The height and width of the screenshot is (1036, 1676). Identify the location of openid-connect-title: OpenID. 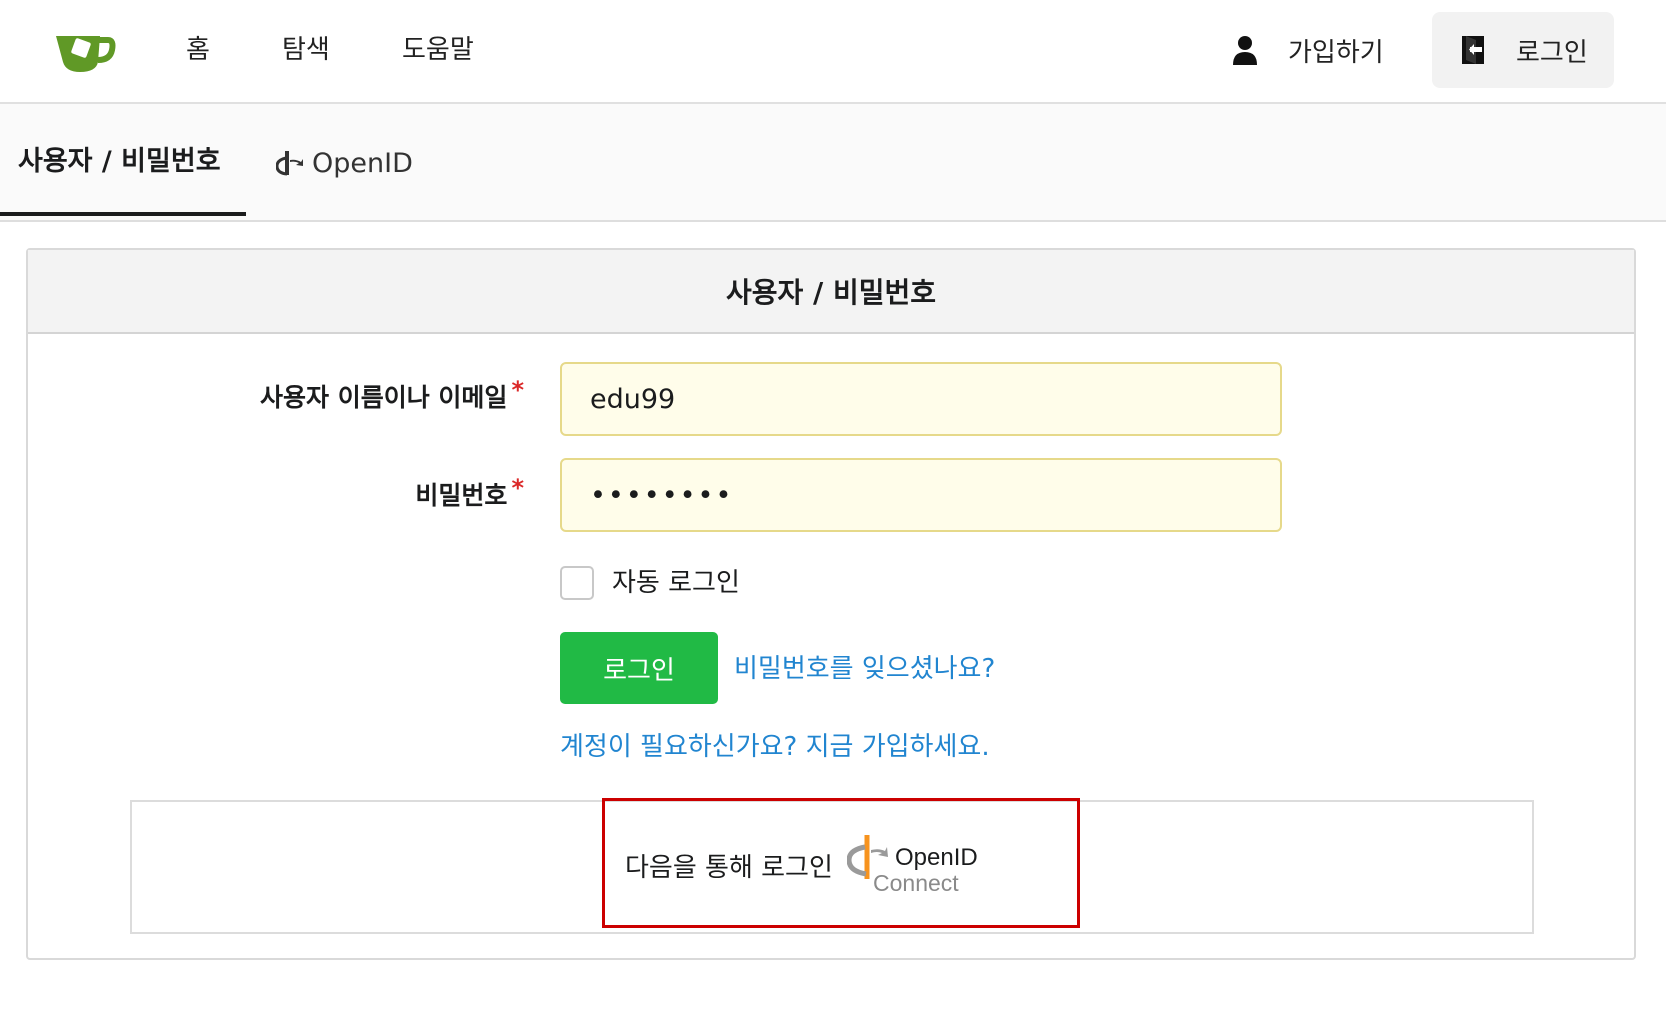
(936, 857).